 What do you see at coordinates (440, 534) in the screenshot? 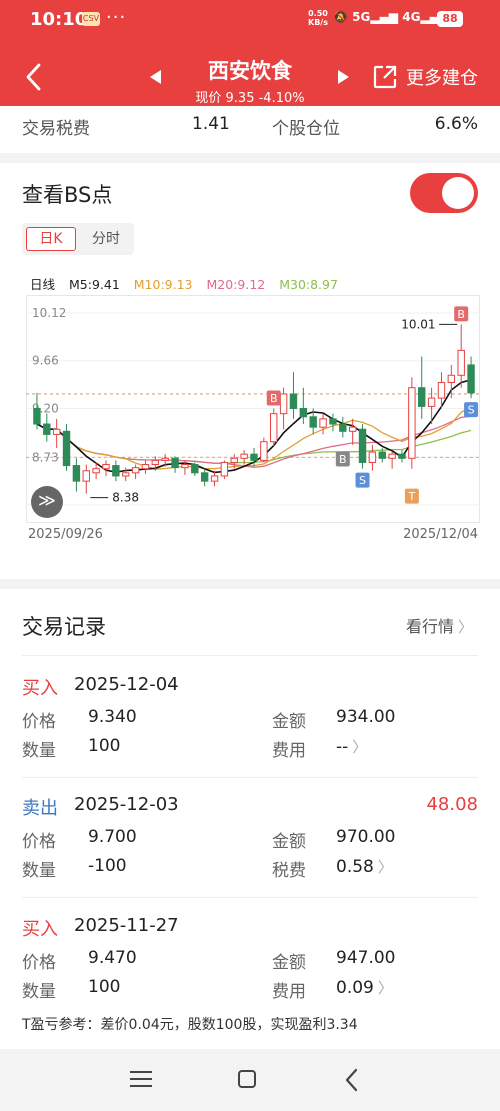
I see `chart-end-date: 2025/12/04` at bounding box center [440, 534].